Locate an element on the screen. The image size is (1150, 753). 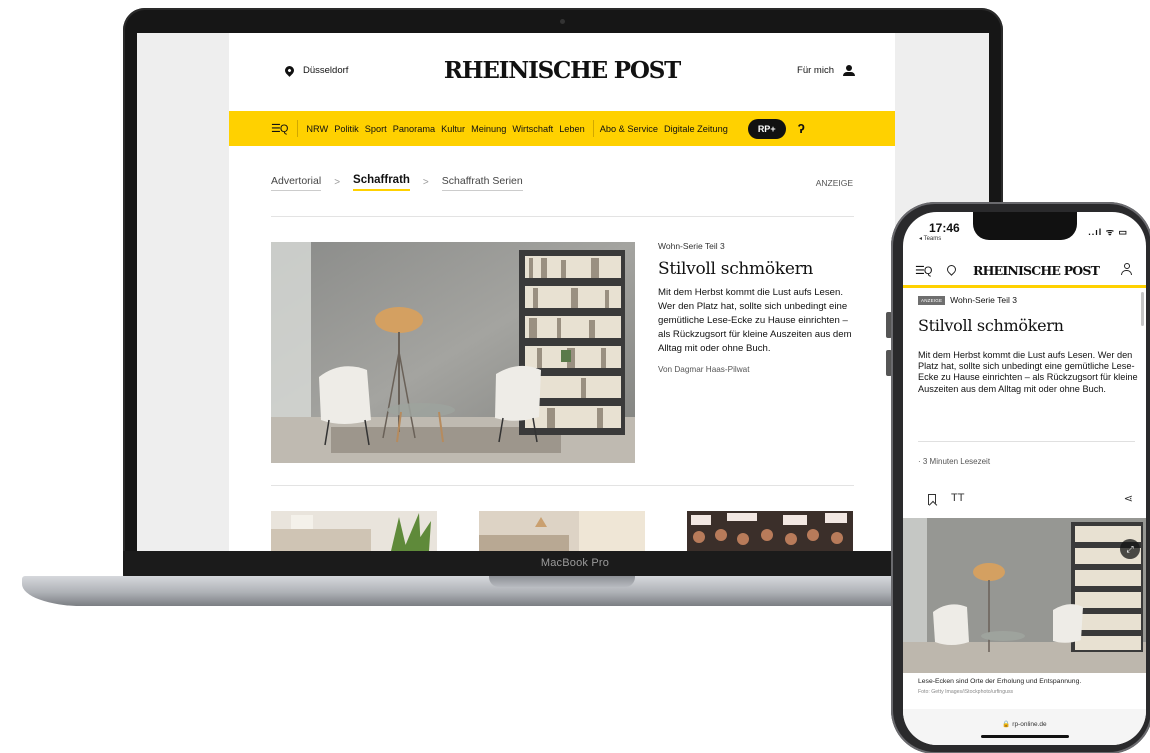
bookmark-icon is located at coordinates (932, 499).